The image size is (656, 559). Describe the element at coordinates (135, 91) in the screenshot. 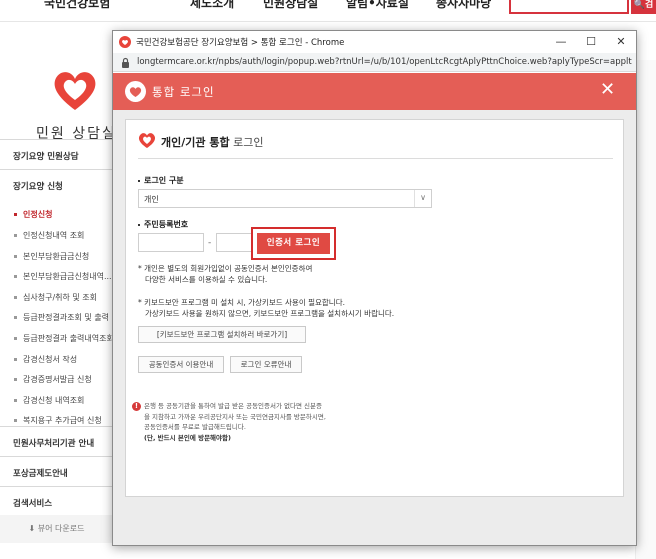

I see `heart-badge-icon` at that location.